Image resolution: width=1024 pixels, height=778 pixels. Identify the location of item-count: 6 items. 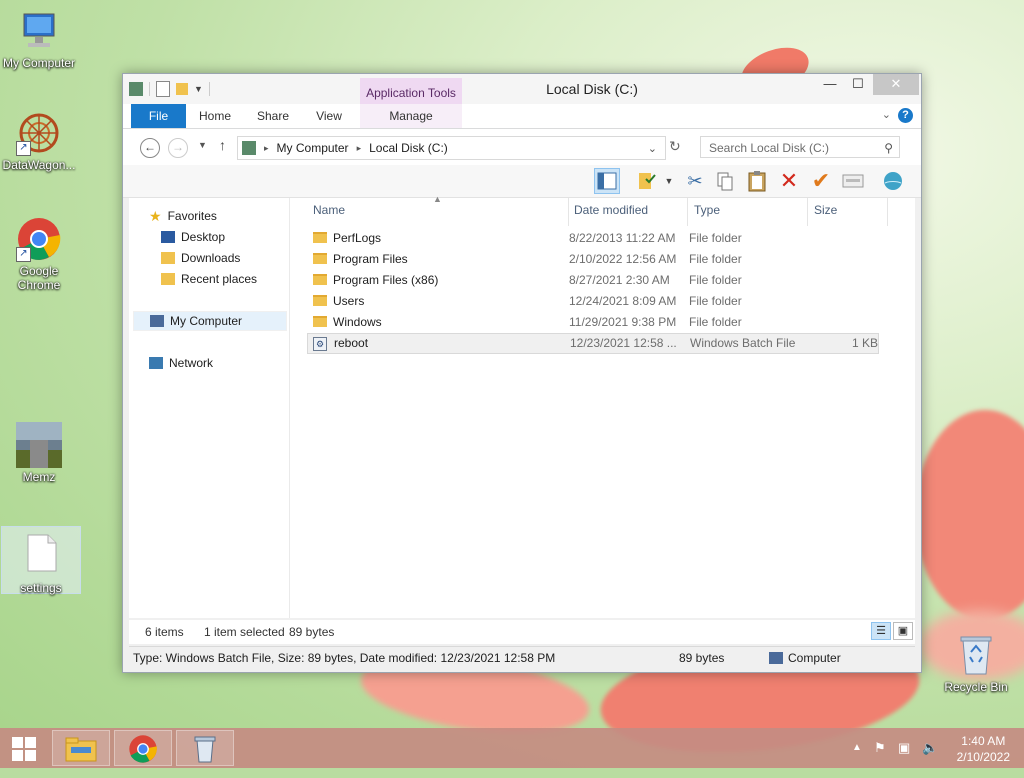
(164, 632).